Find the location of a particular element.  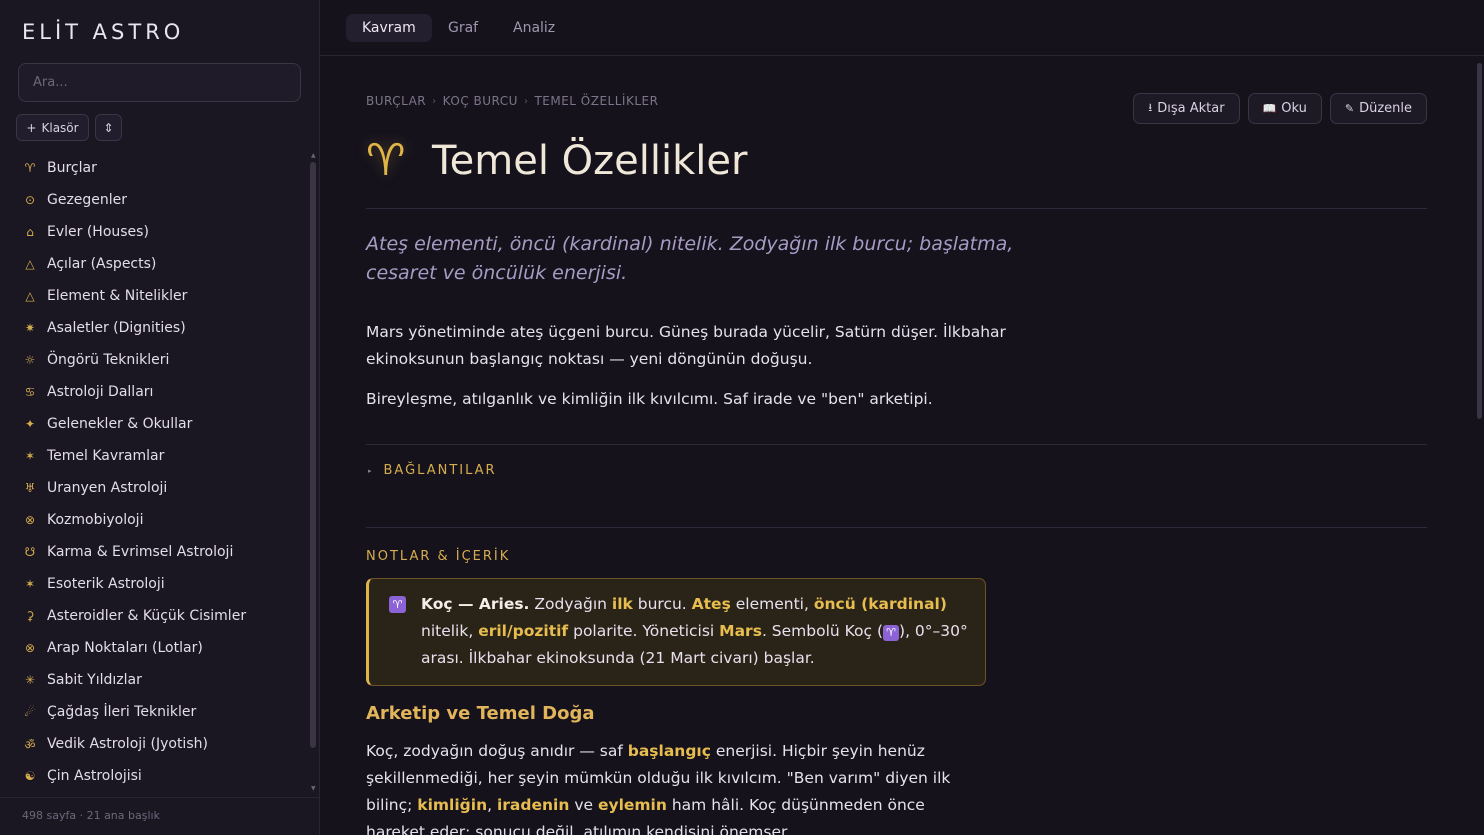

breadcrumb-item-burclar: BURÇLAR is located at coordinates (396, 101).